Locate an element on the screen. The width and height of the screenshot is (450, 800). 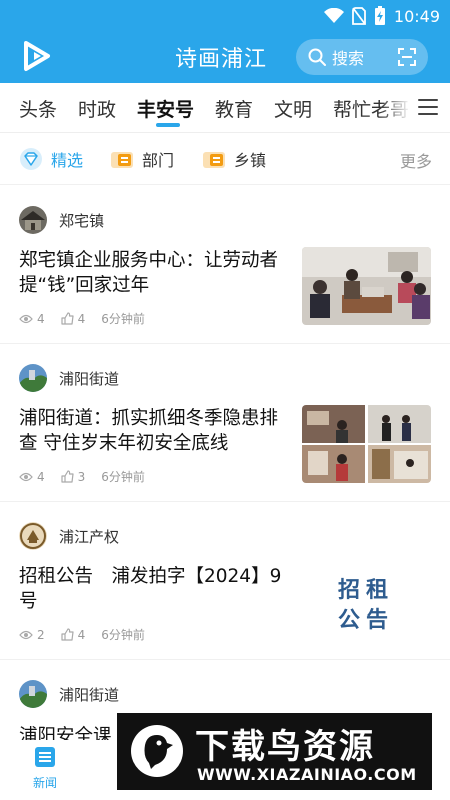
news-icon is located at coordinates (45, 757).